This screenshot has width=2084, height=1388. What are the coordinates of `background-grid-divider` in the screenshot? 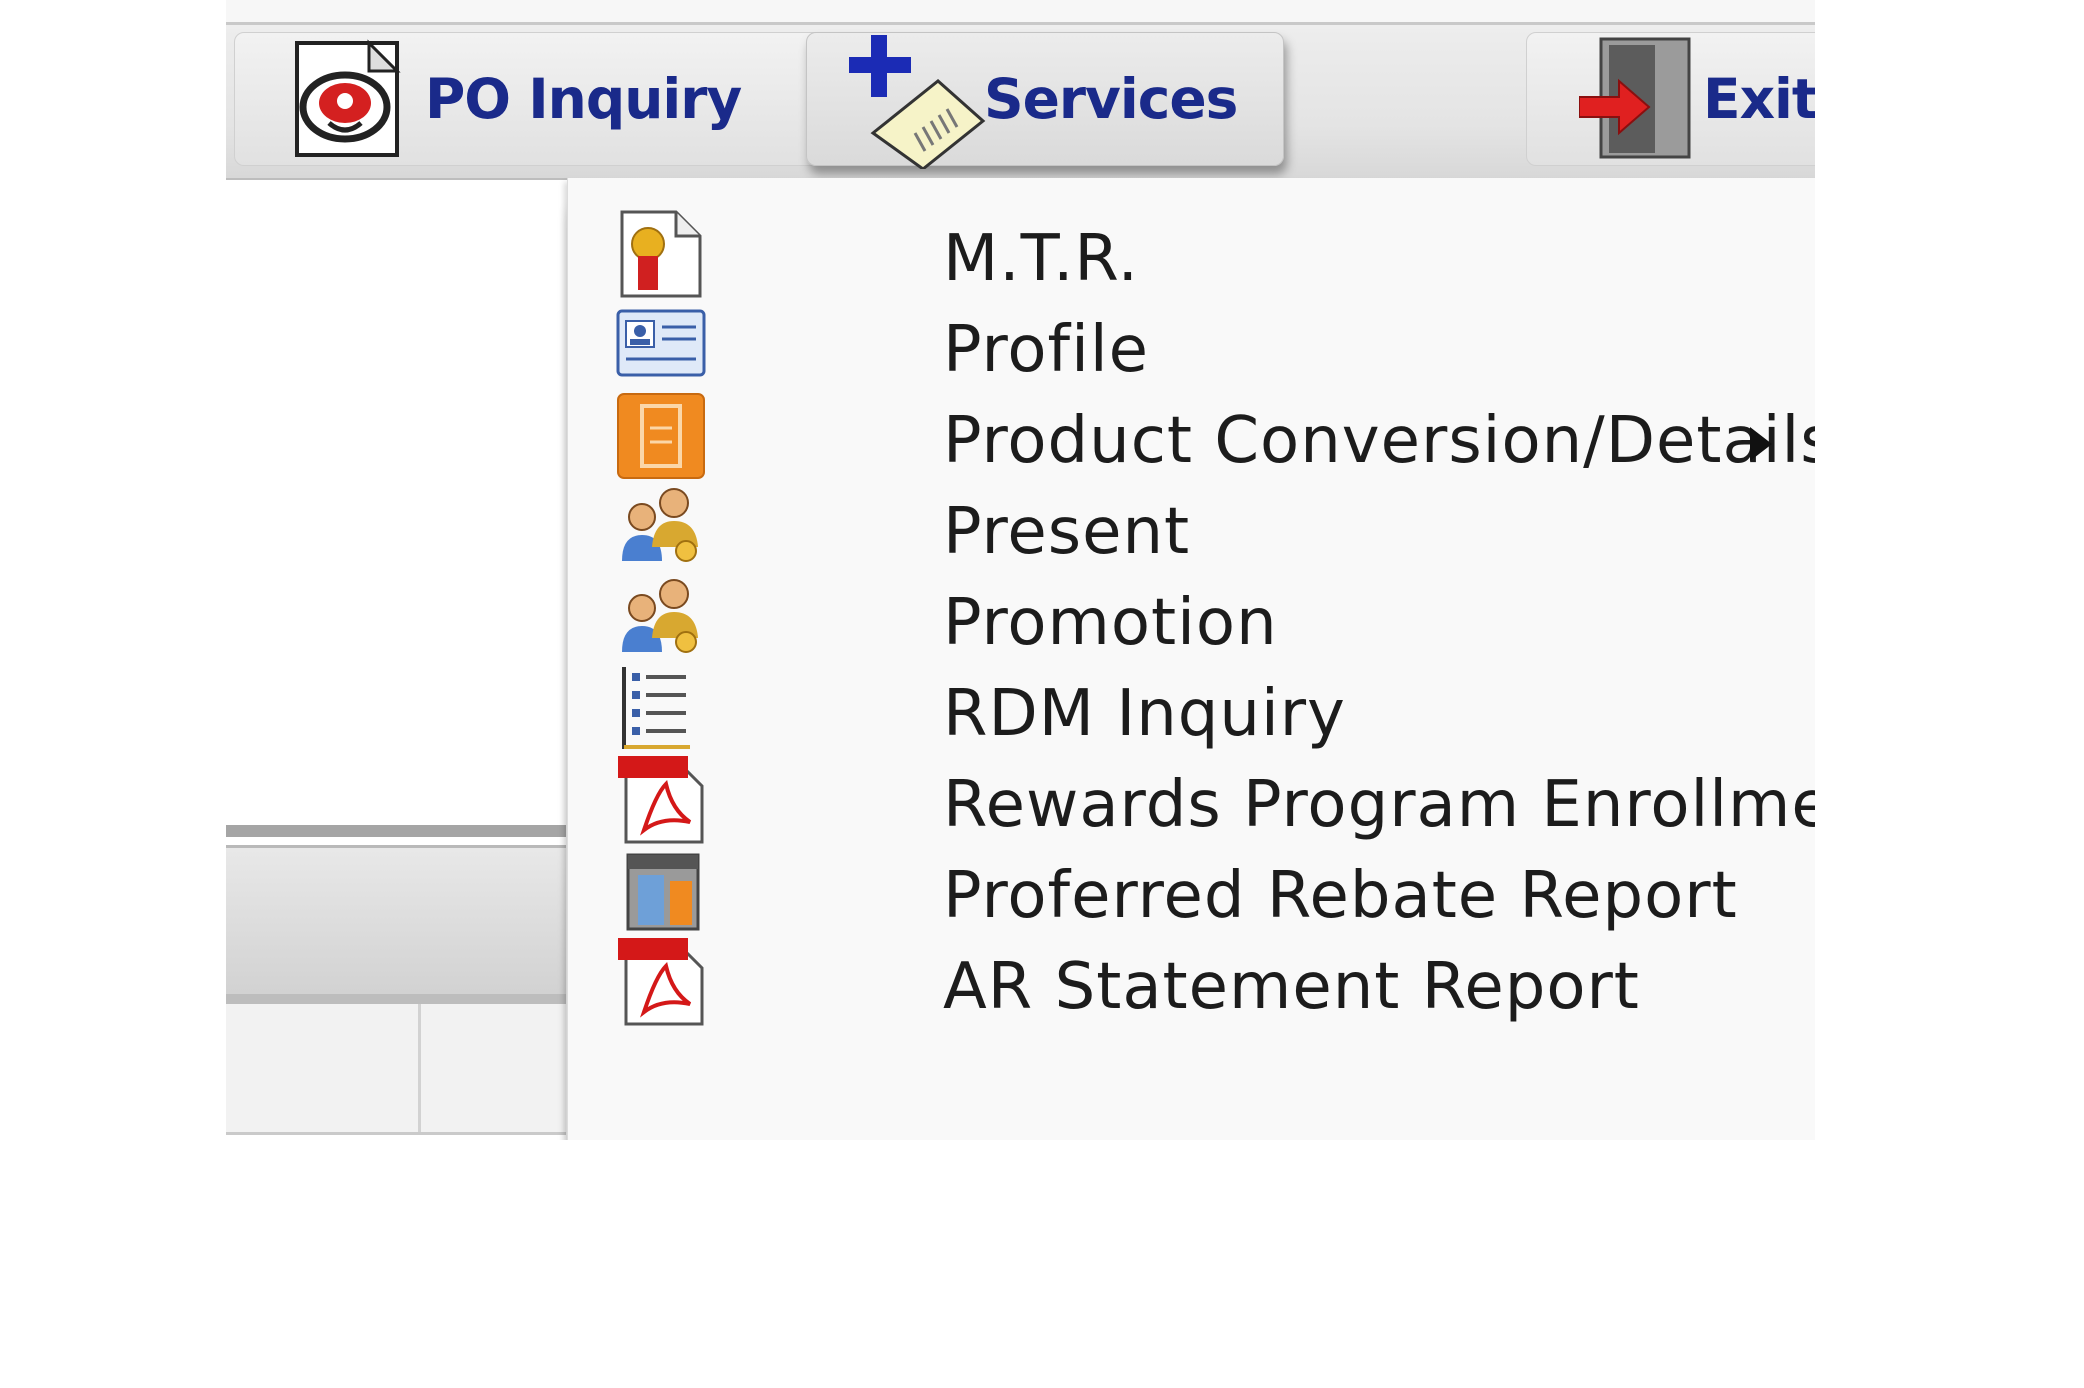 It's located at (419, 1068).